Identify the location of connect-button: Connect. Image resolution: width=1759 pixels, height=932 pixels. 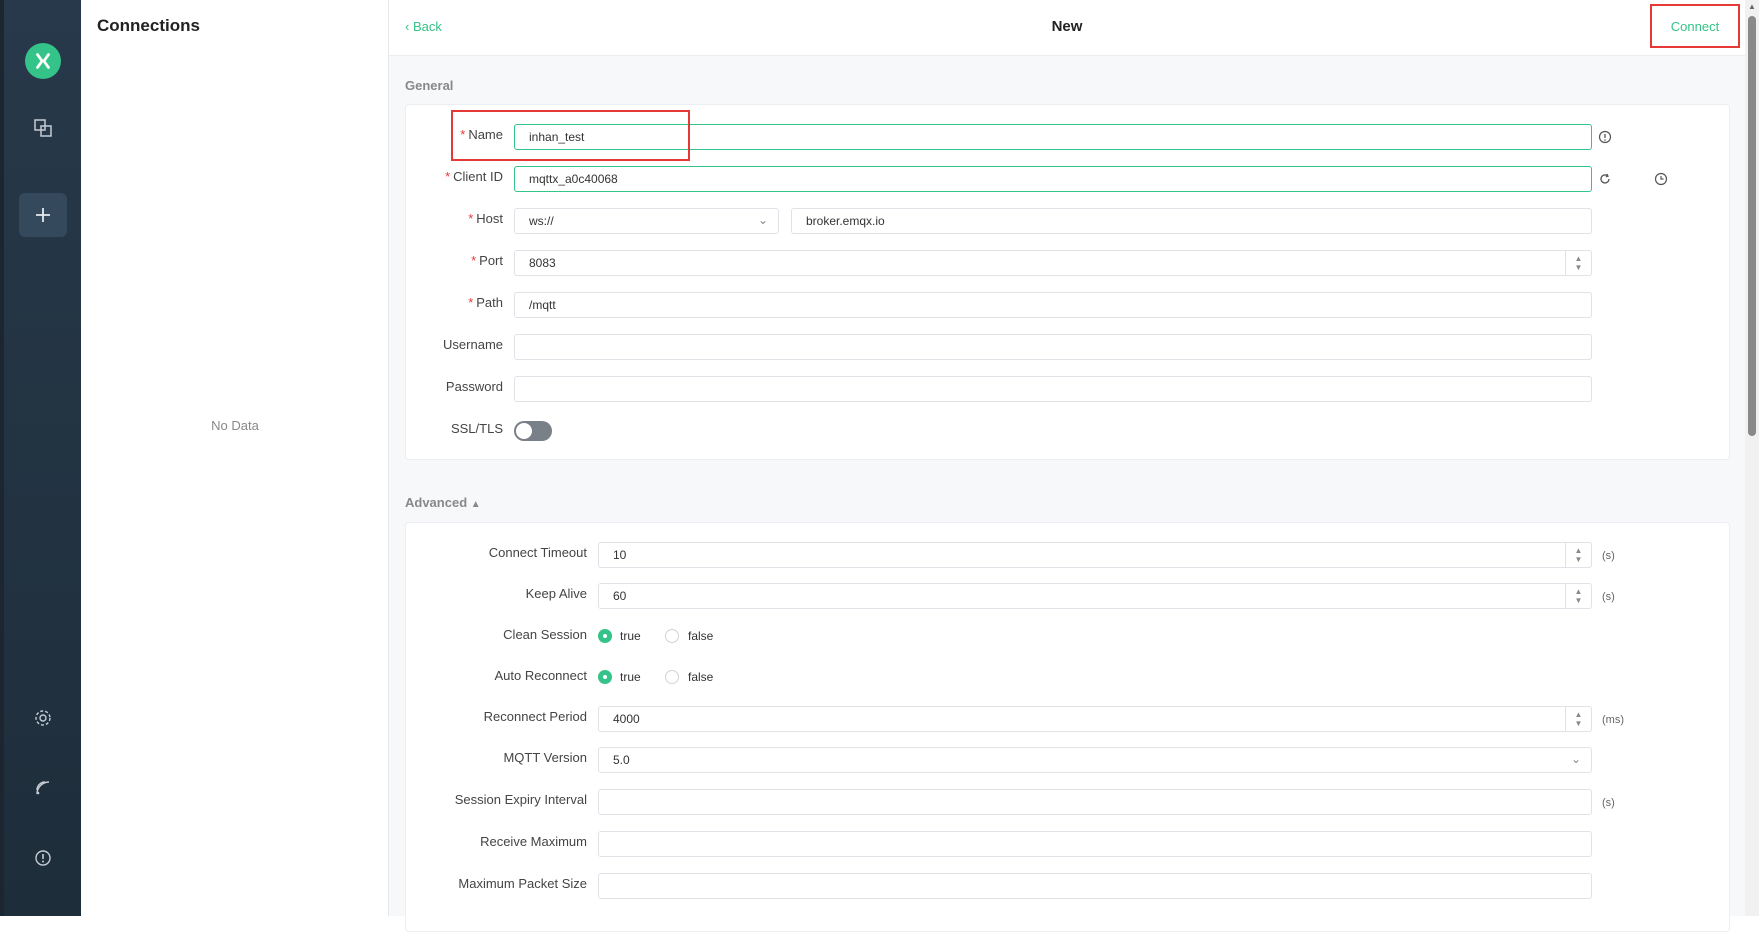
(1695, 26).